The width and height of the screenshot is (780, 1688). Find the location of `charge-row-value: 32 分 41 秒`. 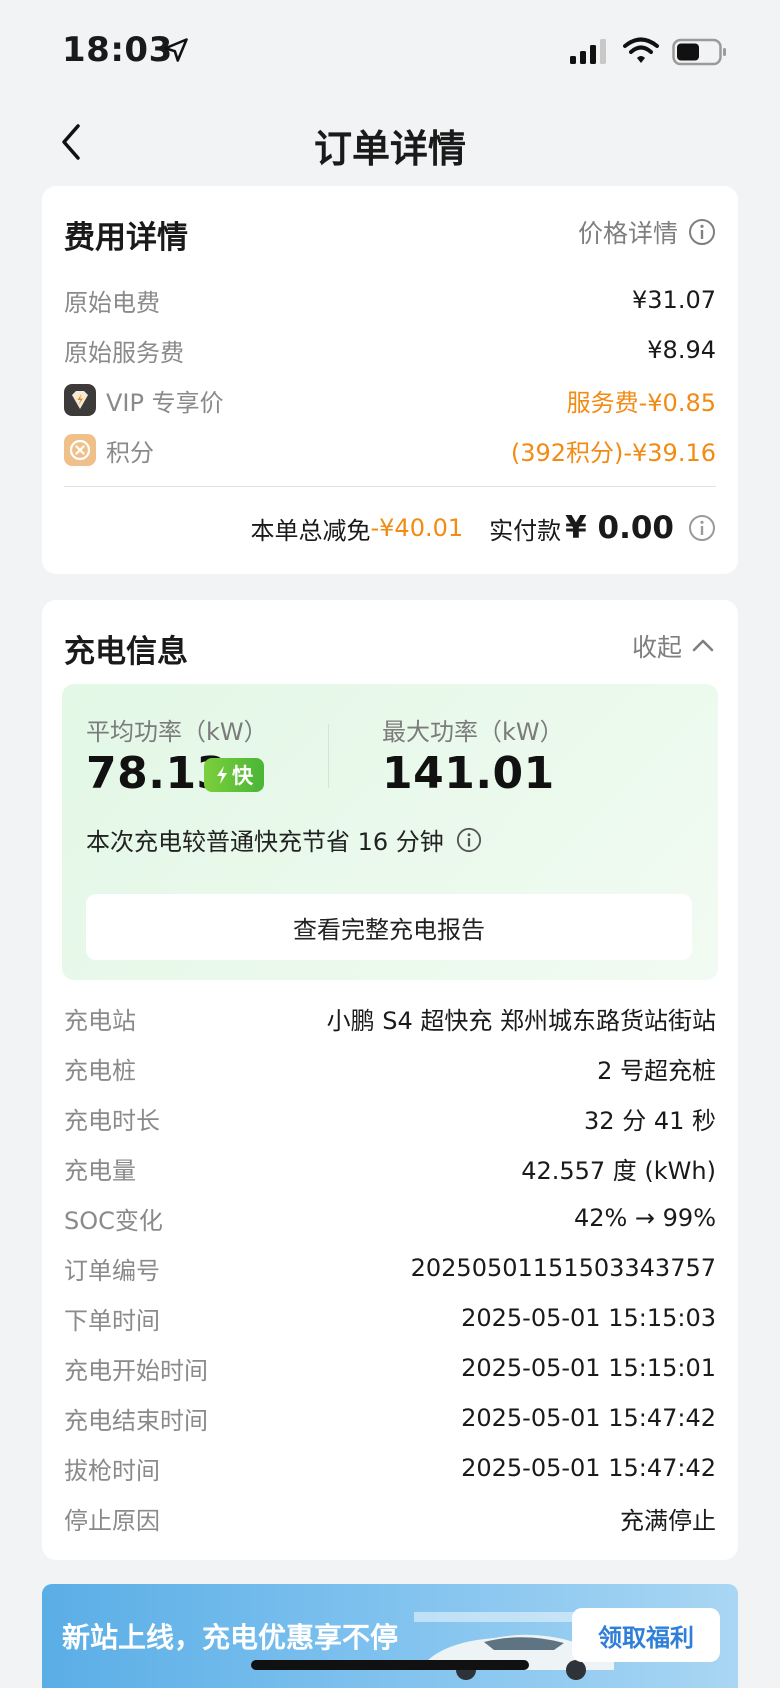

charge-row-value: 32 分 41 秒 is located at coordinates (650, 1120).